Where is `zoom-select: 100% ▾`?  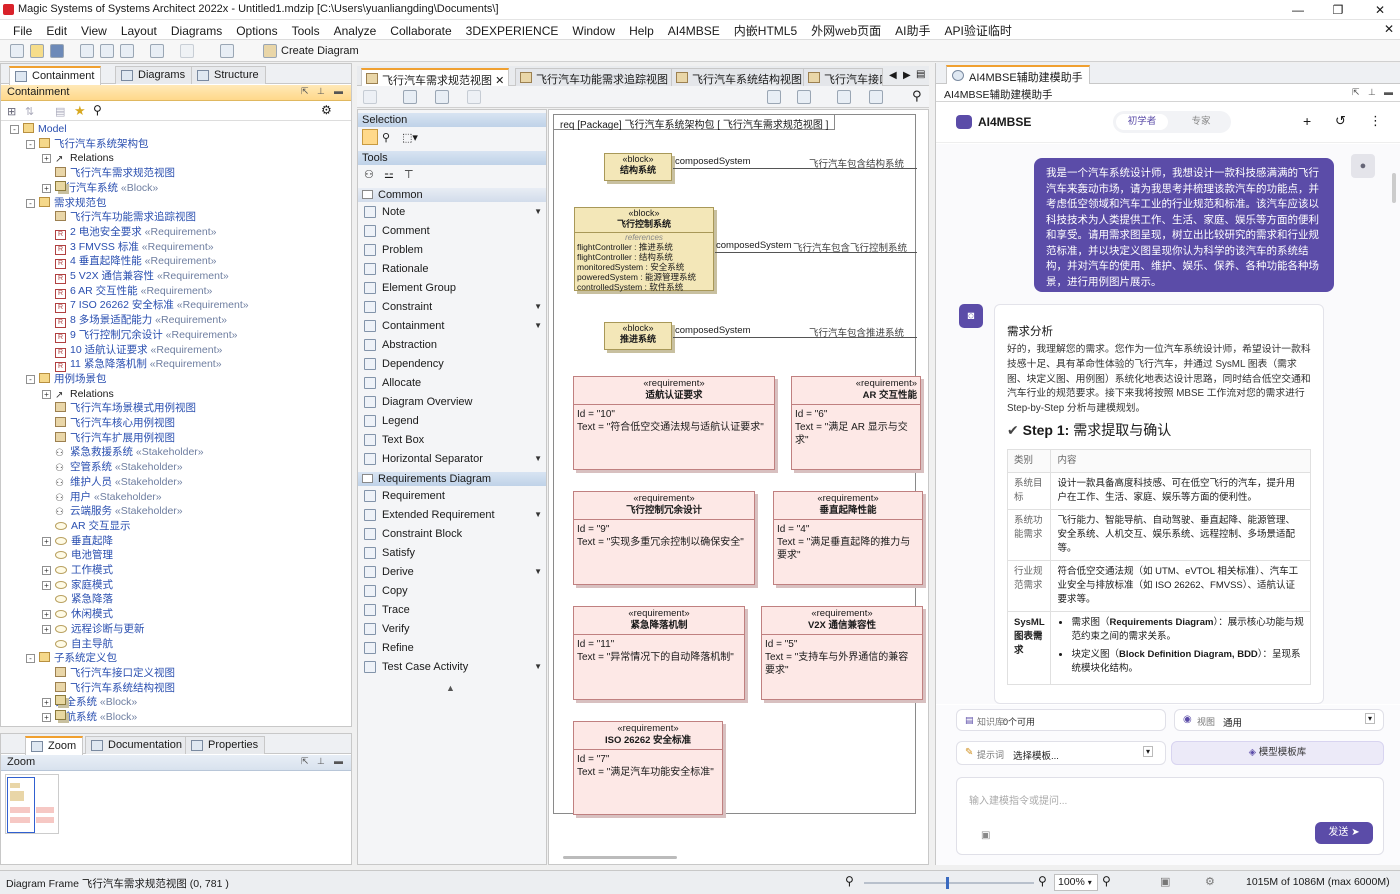 zoom-select: 100% ▾ is located at coordinates (1076, 882).